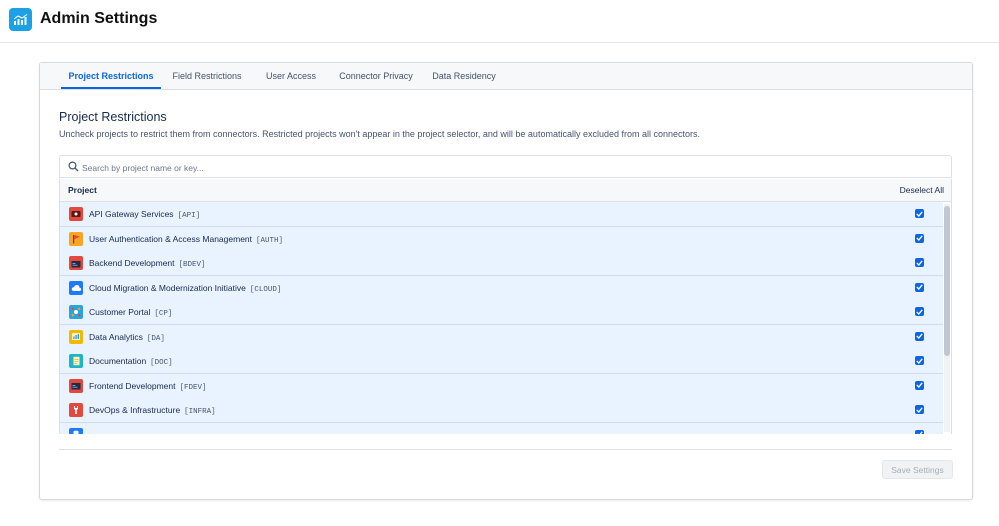 The height and width of the screenshot is (526, 999). I want to click on list-scrollbar, so click(947, 318).